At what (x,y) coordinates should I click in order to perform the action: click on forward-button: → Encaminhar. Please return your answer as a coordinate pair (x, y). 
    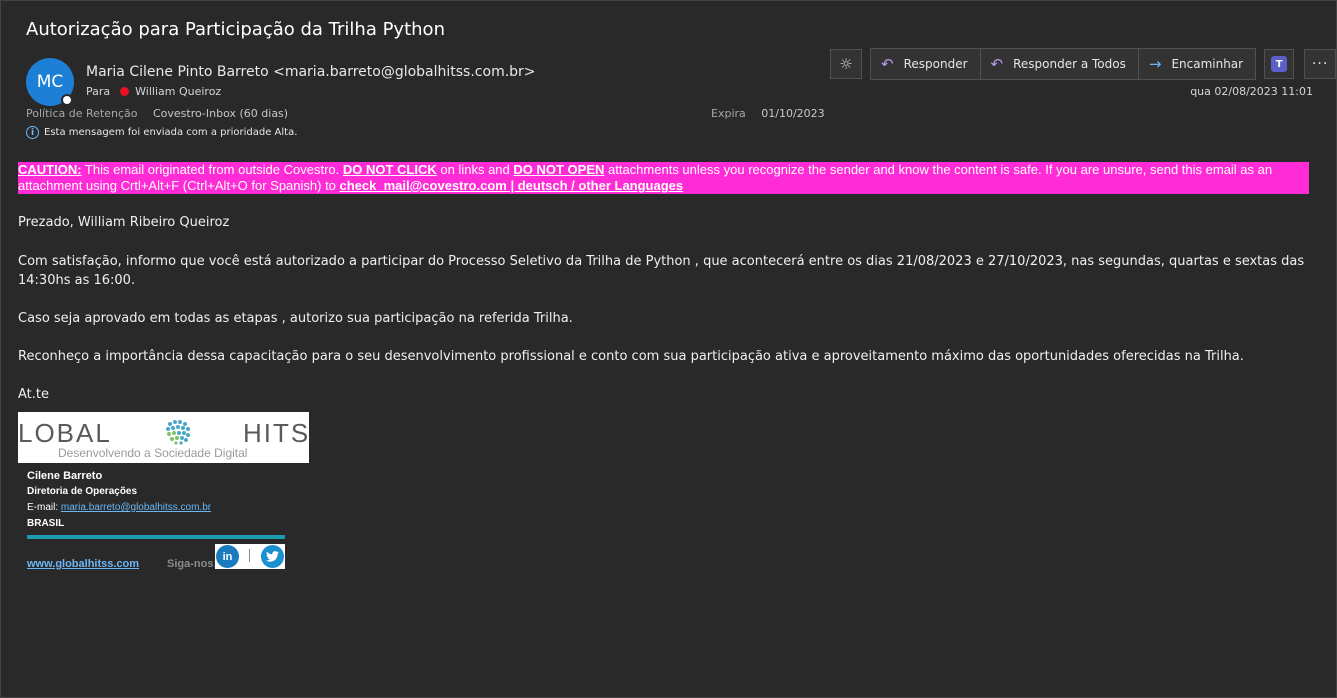
    Looking at the image, I should click on (1197, 64).